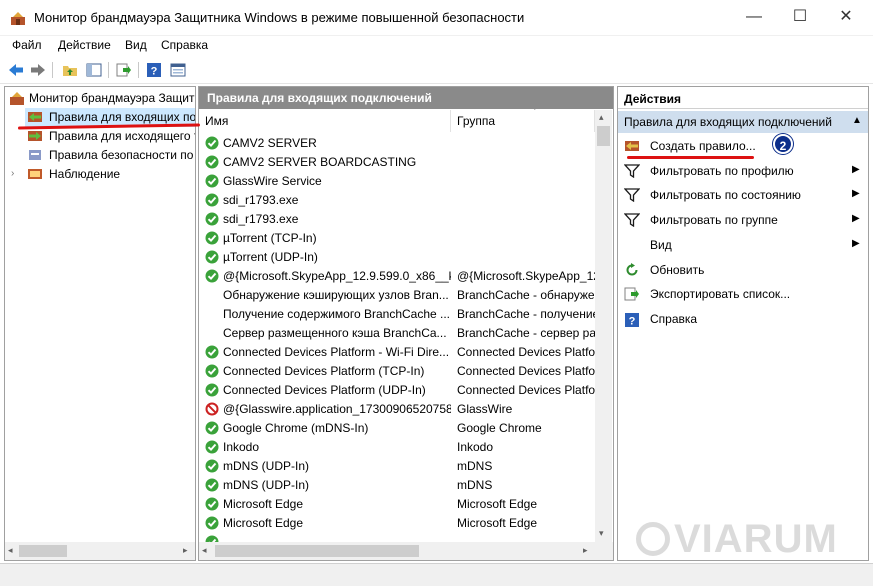  What do you see at coordinates (475, 447) in the screenshot?
I see `rule-group: Inkodo` at bounding box center [475, 447].